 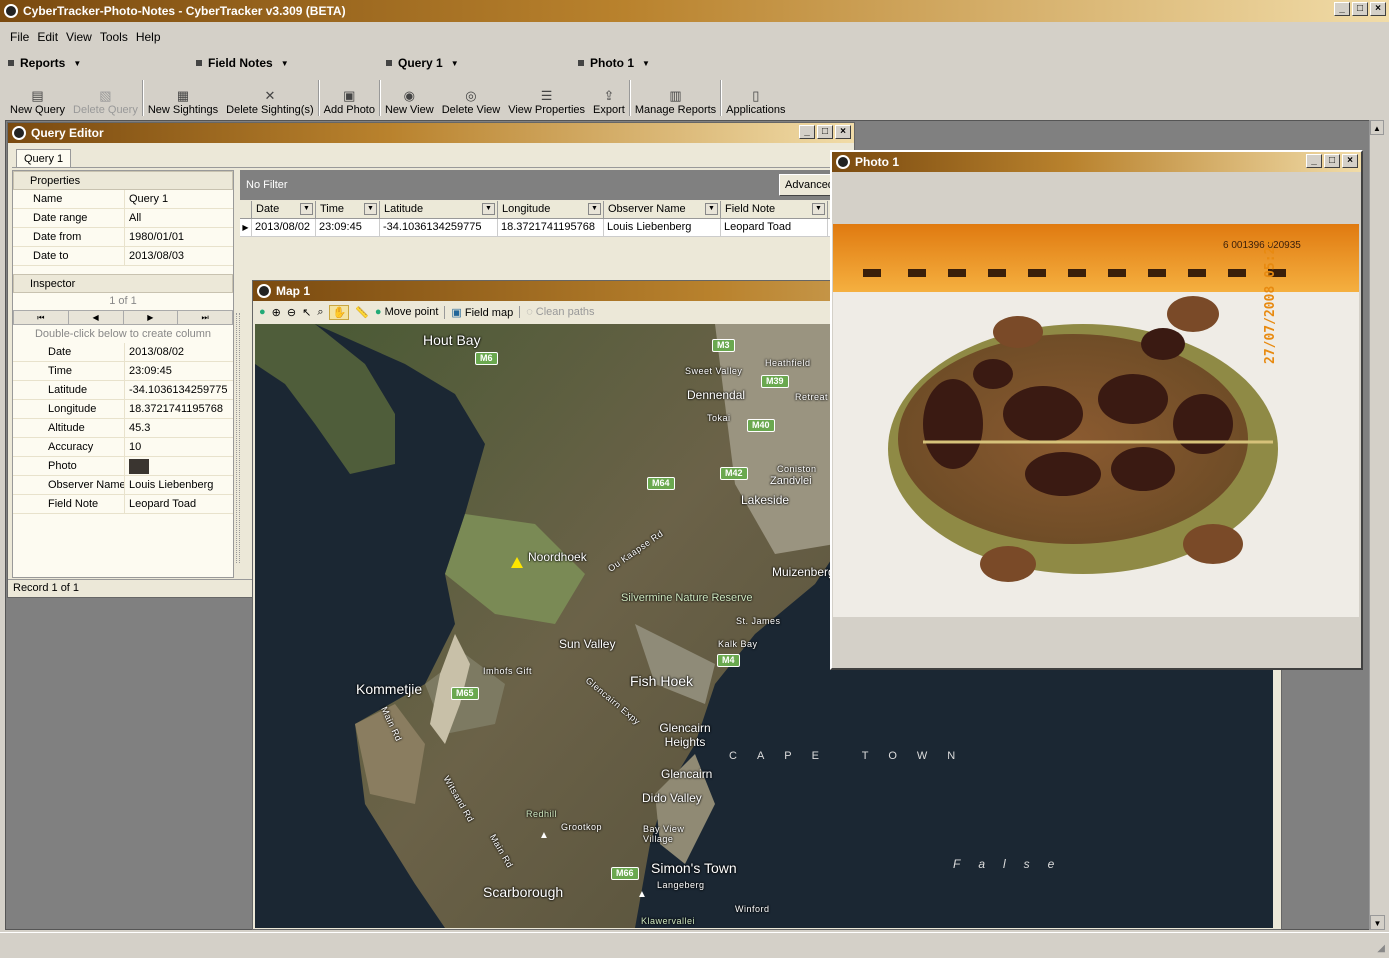 I want to click on map-title: Map 1, so click(x=293, y=291).